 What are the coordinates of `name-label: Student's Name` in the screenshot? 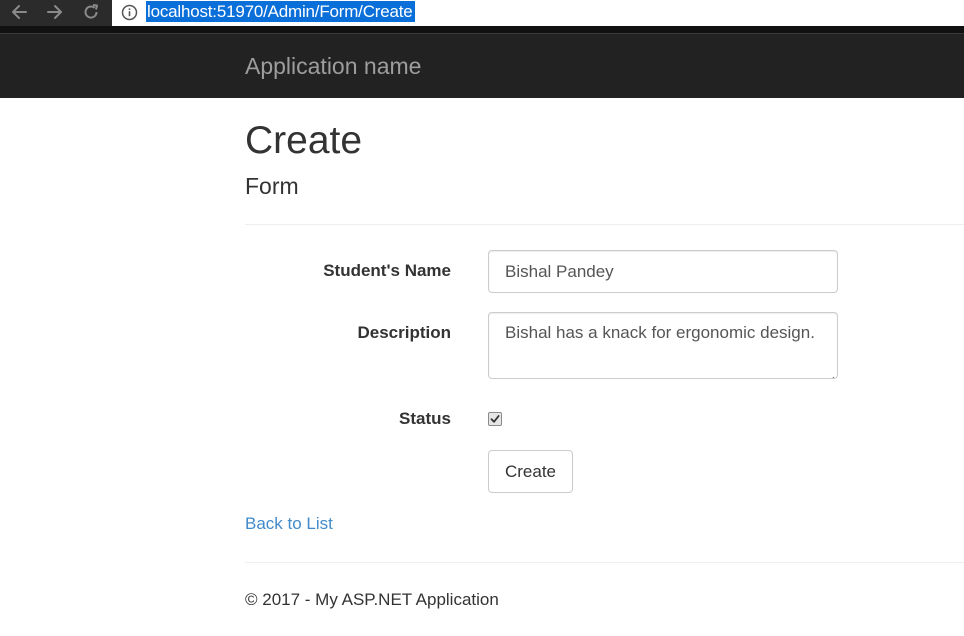 It's located at (387, 270).